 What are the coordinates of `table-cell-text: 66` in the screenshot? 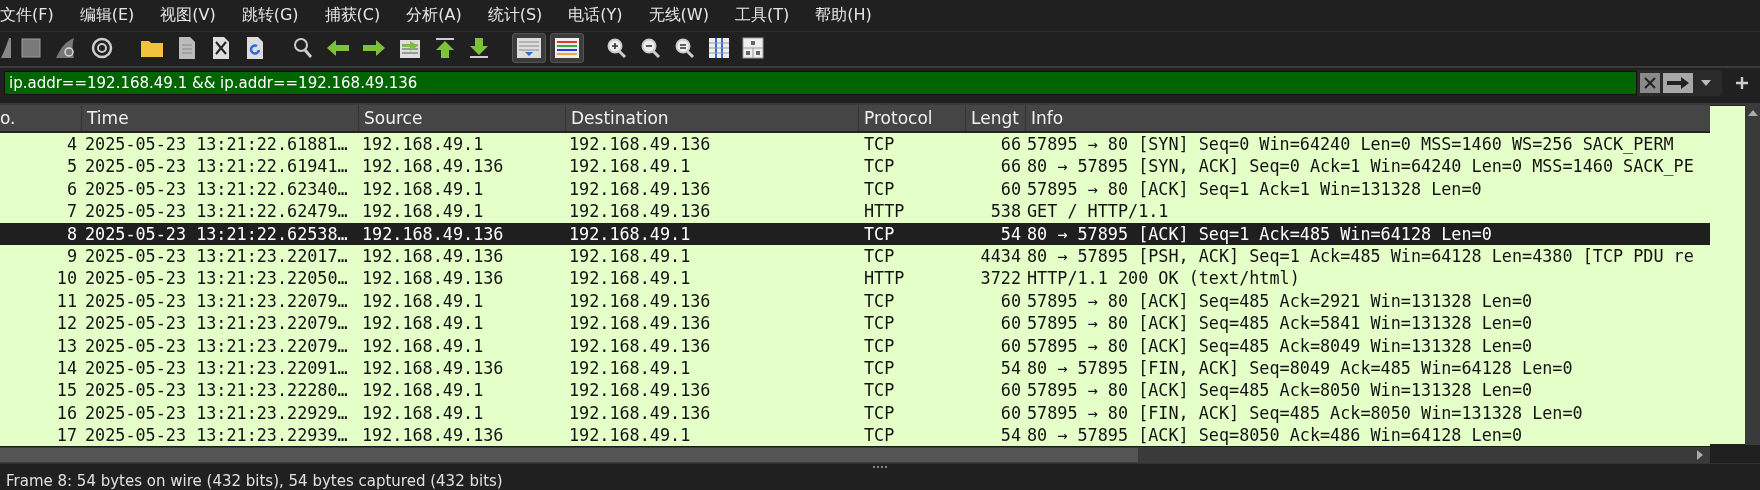 It's located at (1010, 144).